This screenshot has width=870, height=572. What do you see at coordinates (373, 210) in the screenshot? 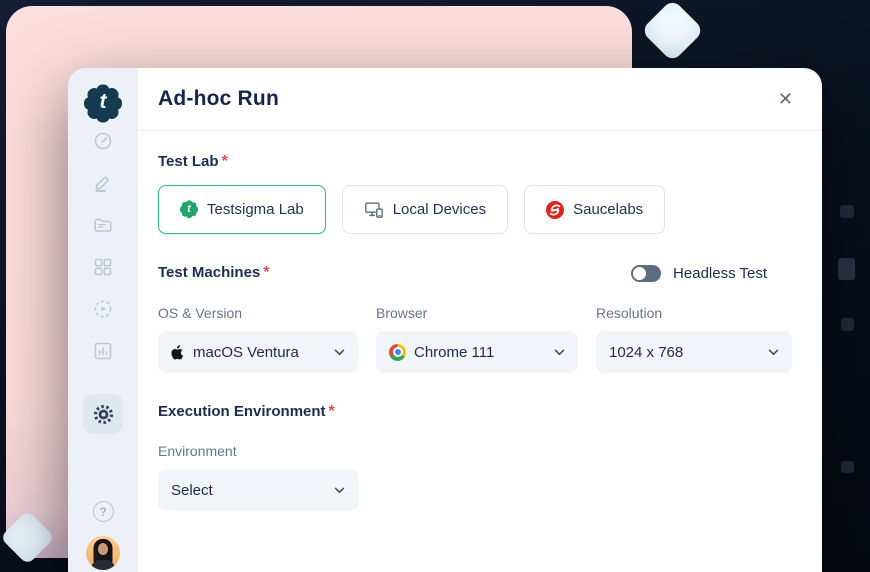
I see `devices-icon` at bounding box center [373, 210].